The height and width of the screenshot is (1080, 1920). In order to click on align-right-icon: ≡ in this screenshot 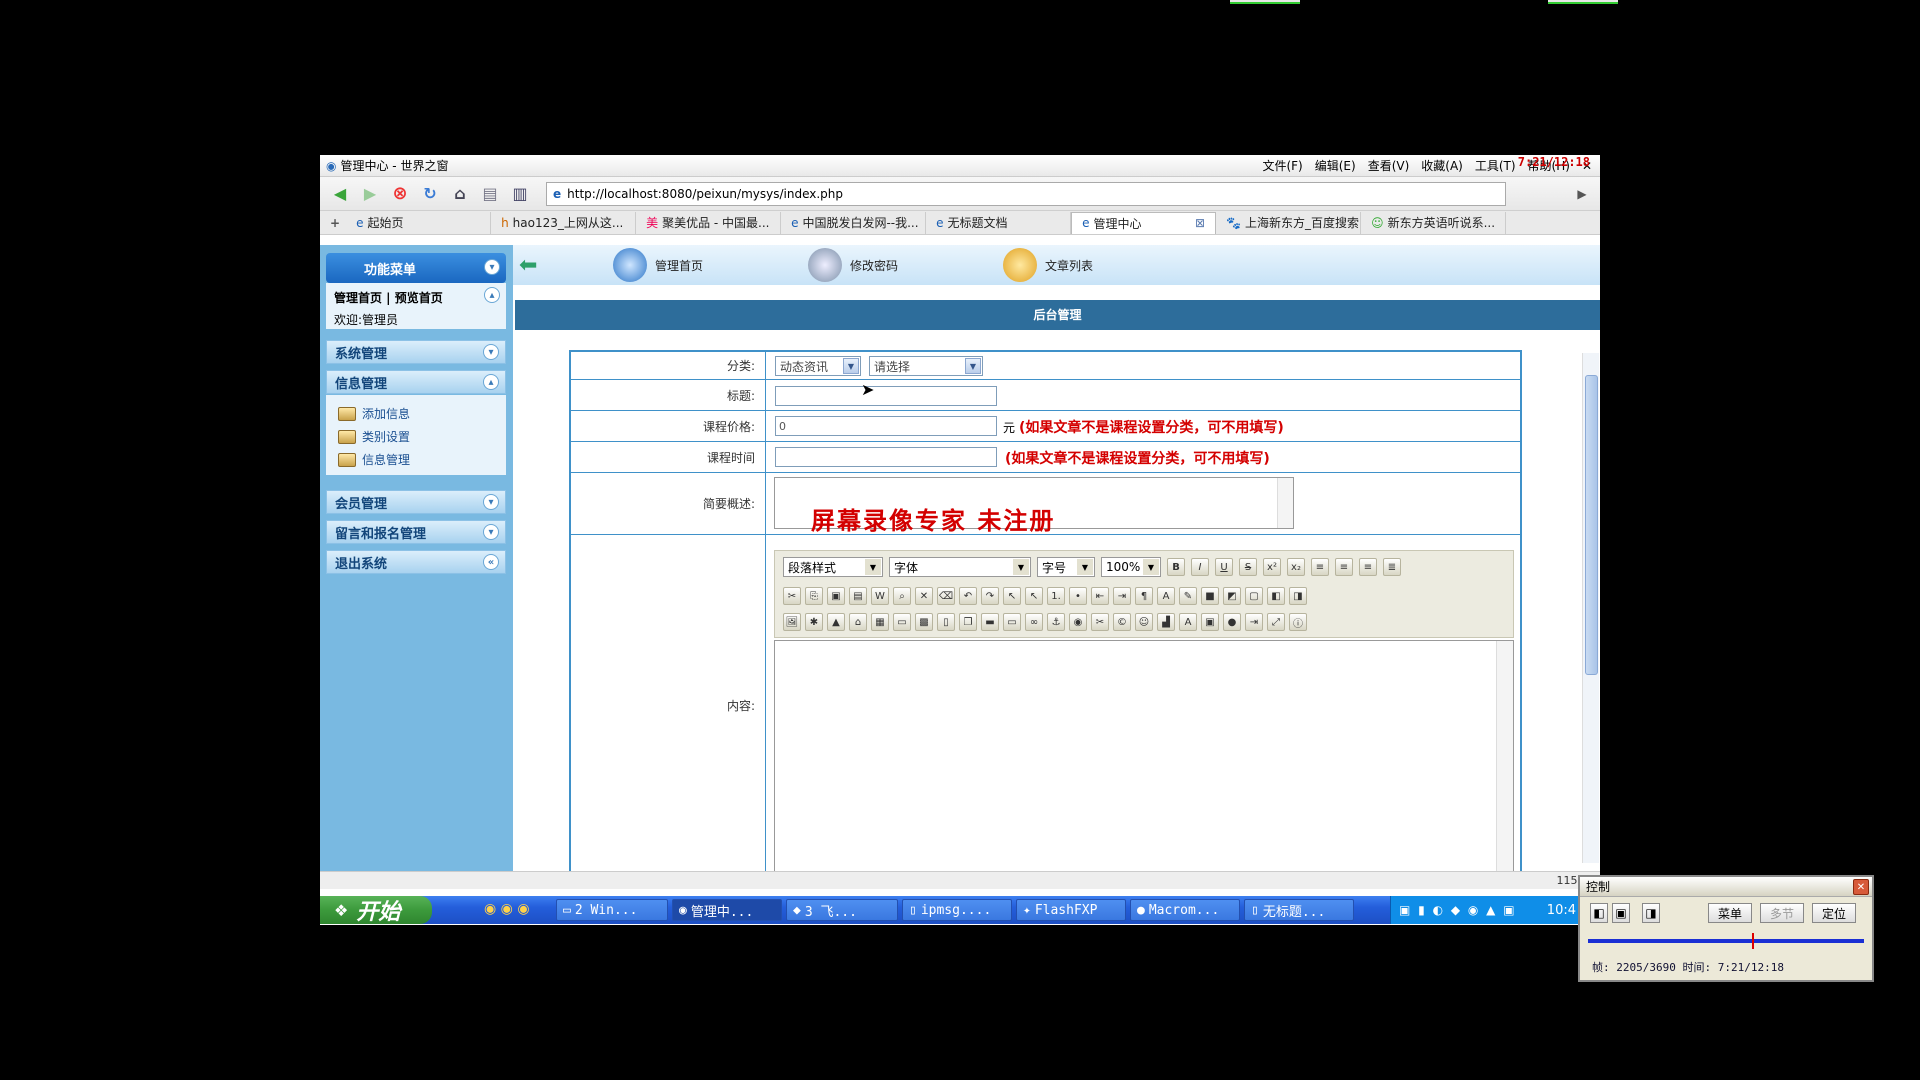, I will do `click(1368, 567)`.